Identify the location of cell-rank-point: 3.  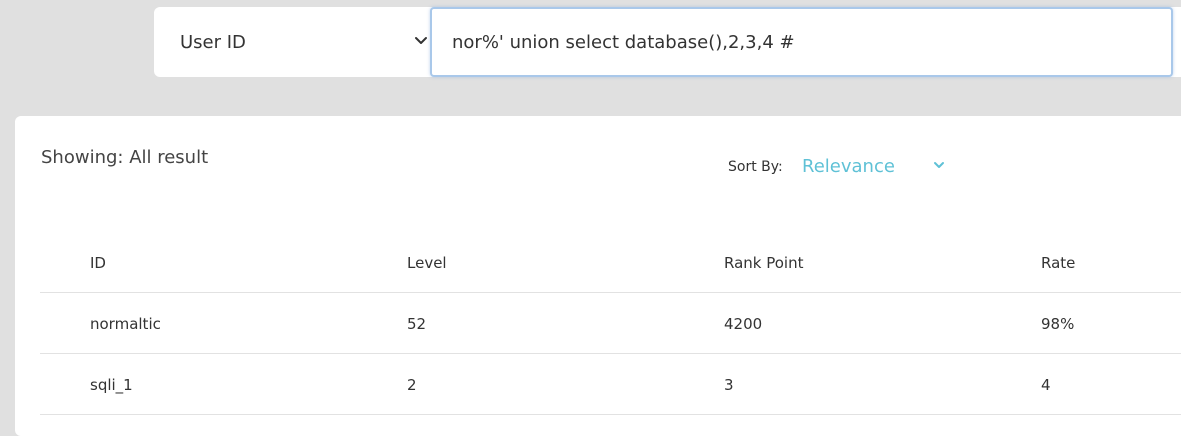
(729, 385).